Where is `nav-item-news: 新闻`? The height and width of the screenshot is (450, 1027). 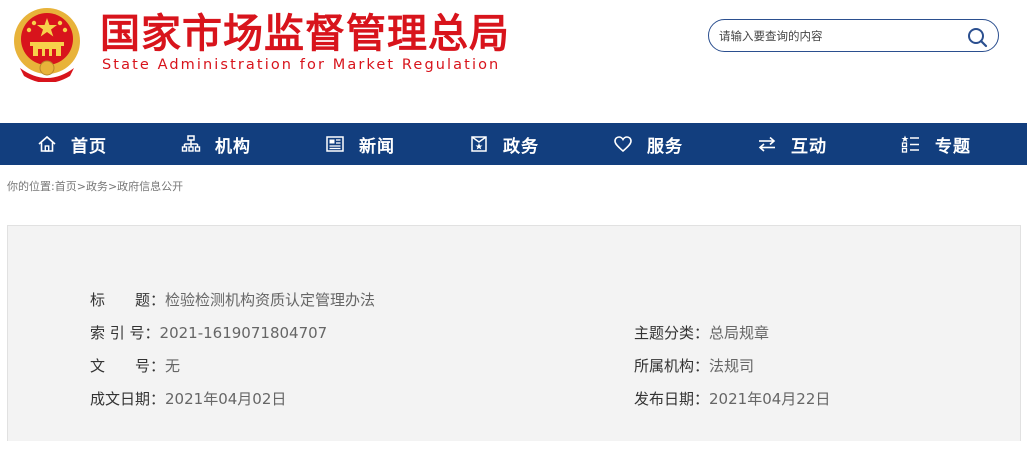
nav-item-news: 新闻 is located at coordinates (360, 144).